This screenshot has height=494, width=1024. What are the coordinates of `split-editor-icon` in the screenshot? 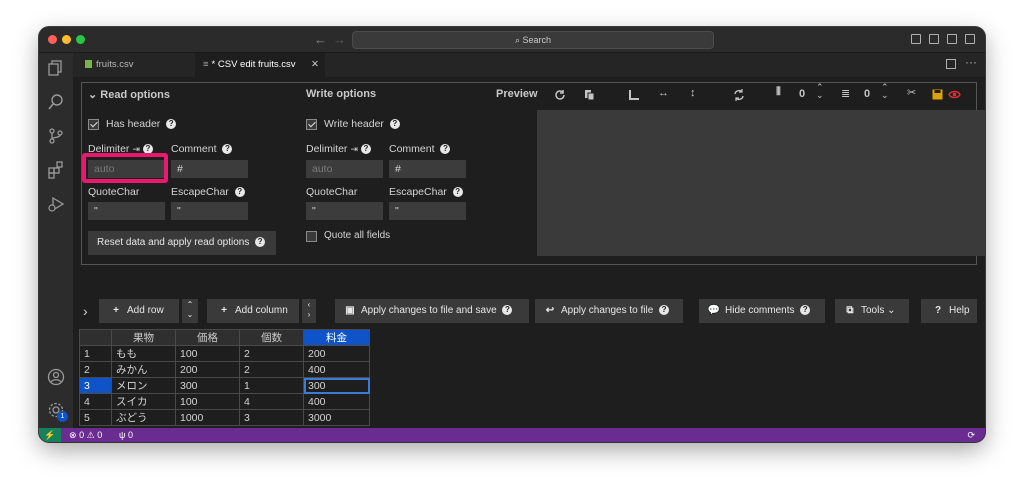 It's located at (951, 64).